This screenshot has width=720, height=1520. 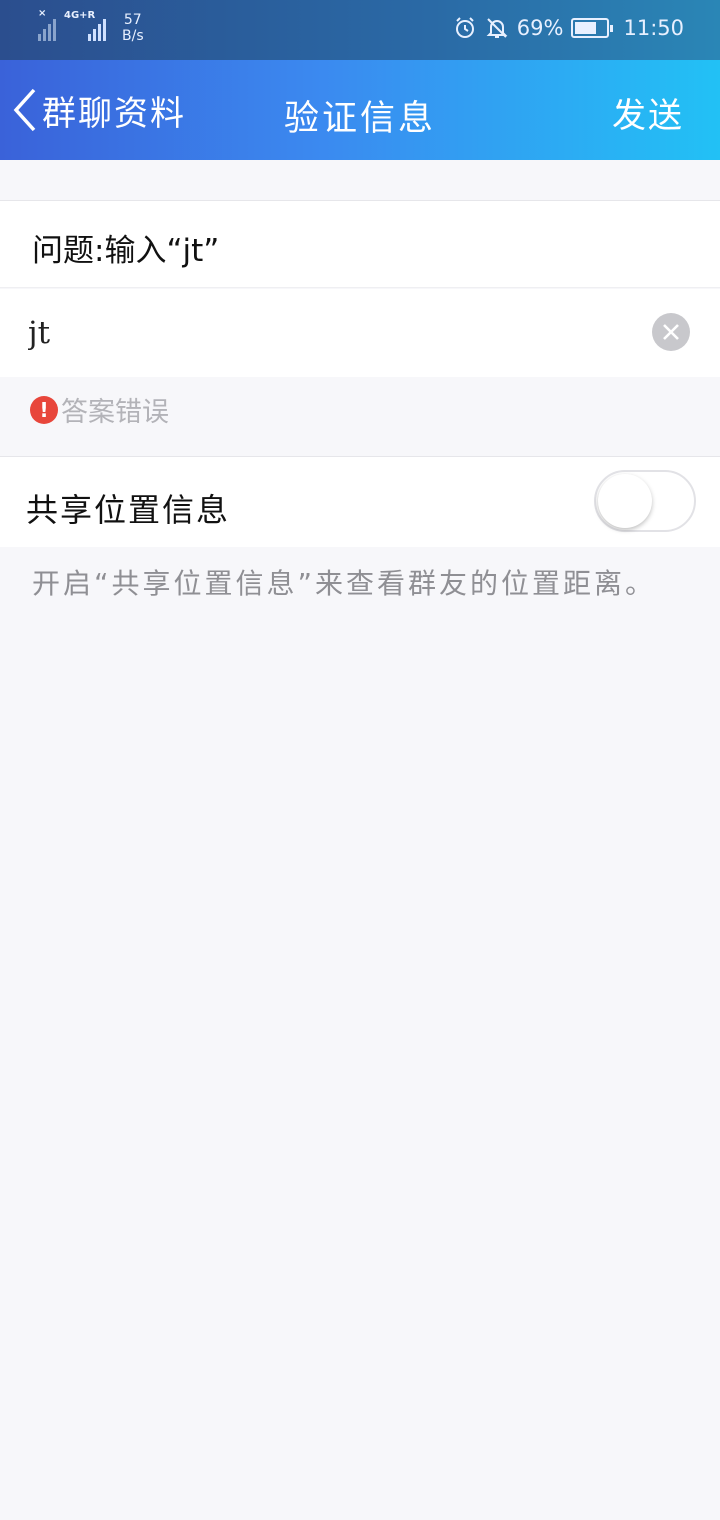 I want to click on navigation-bar: 群聊资料 验证信息 发送, so click(x=360, y=110).